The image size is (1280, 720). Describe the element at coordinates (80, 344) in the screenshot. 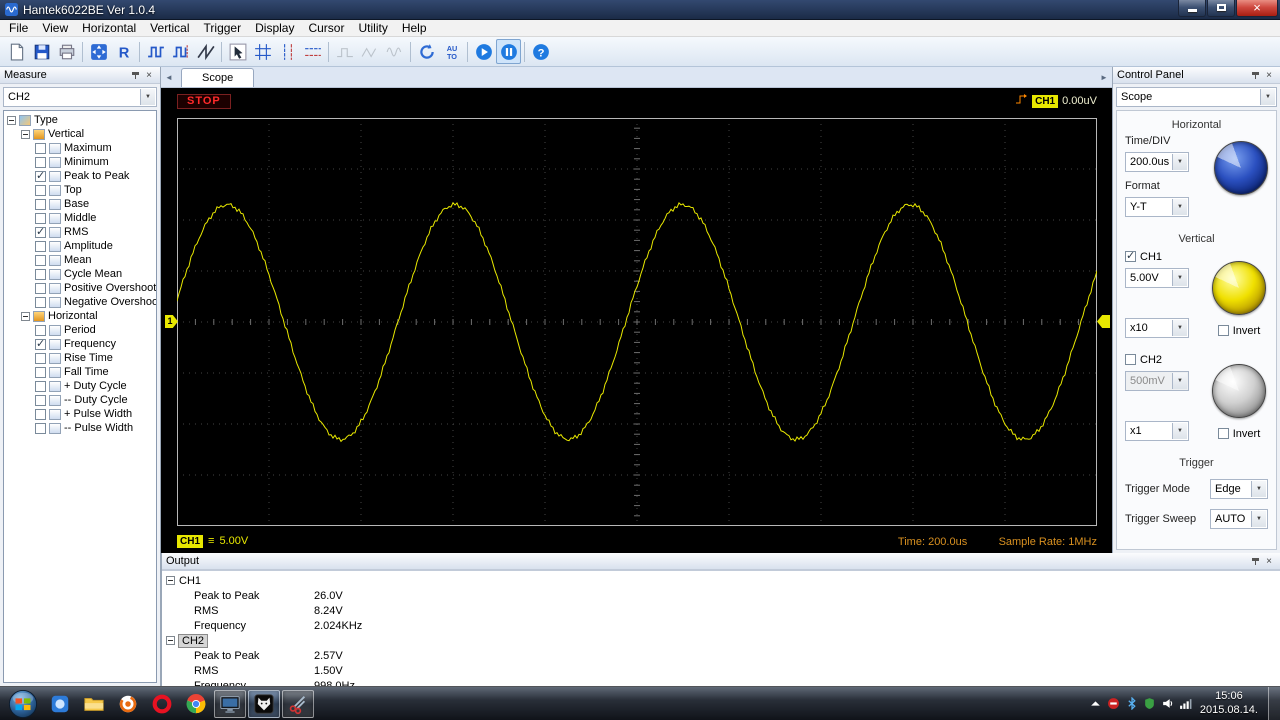

I see `tree-item: Frequency` at that location.